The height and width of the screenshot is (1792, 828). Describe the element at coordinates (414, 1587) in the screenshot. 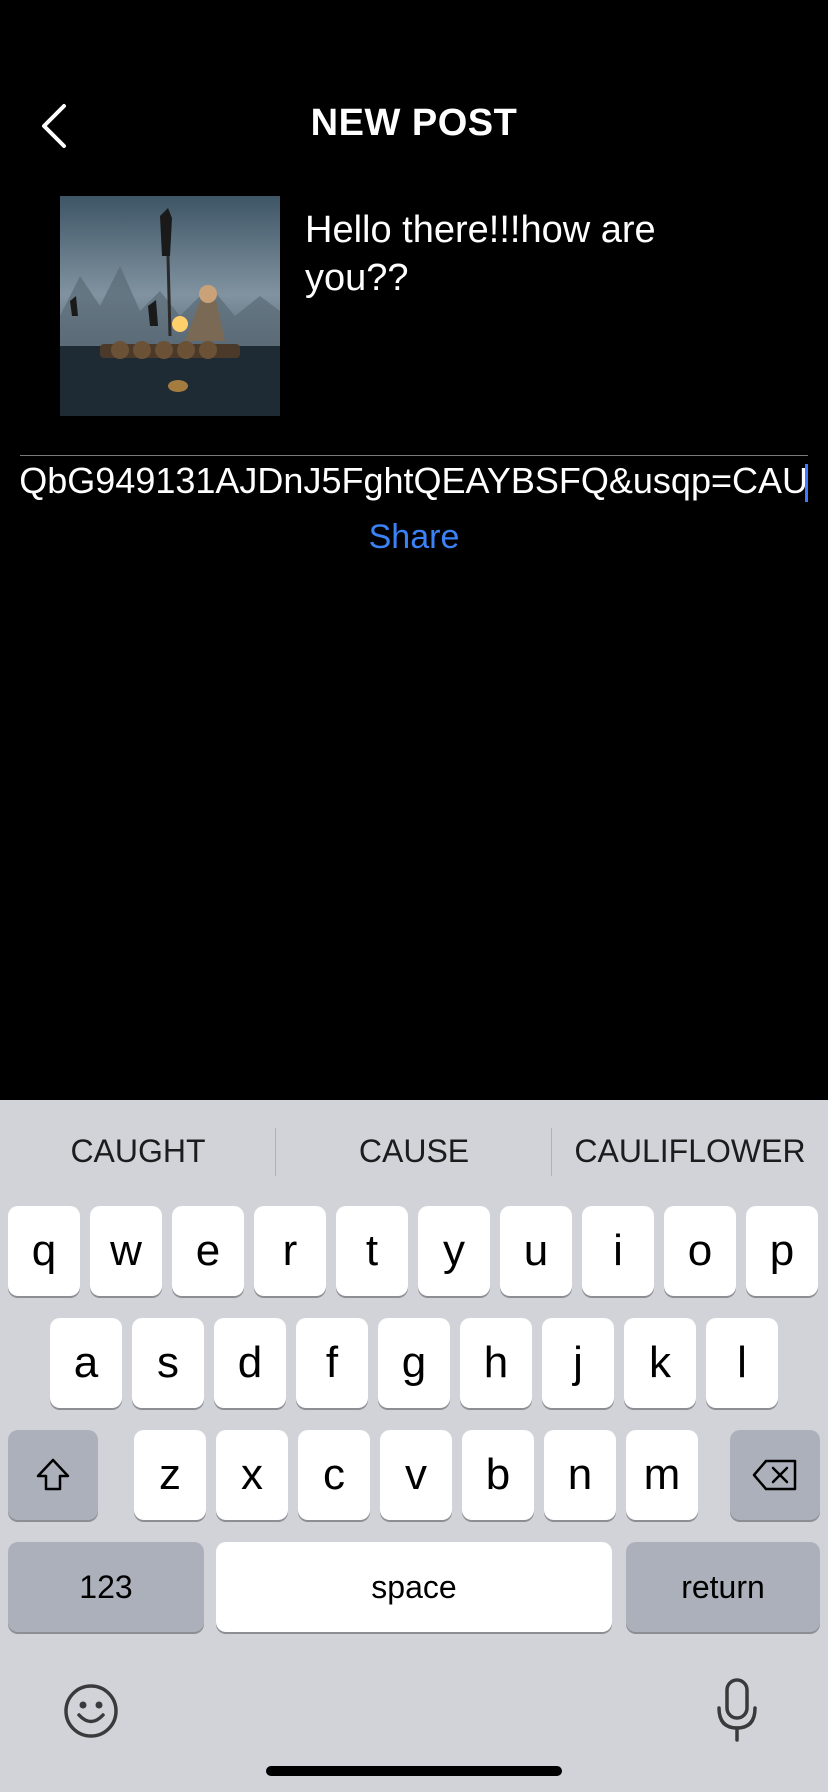

I see `space-key: space` at that location.